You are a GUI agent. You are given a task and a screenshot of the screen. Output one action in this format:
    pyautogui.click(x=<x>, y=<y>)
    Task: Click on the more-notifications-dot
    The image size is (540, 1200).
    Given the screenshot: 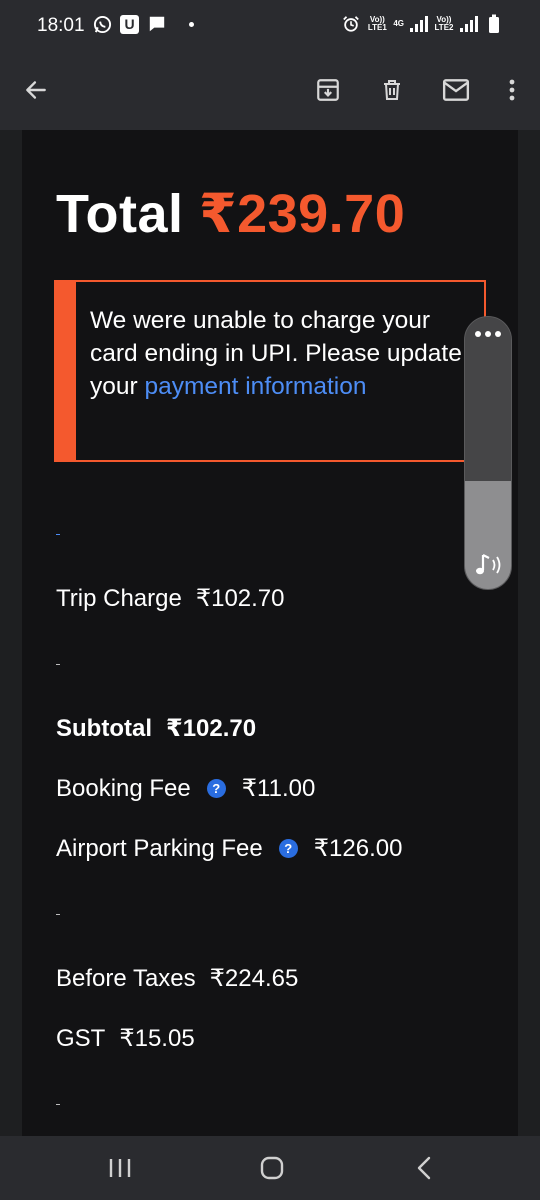 What is the action you would take?
    pyautogui.click(x=191, y=24)
    